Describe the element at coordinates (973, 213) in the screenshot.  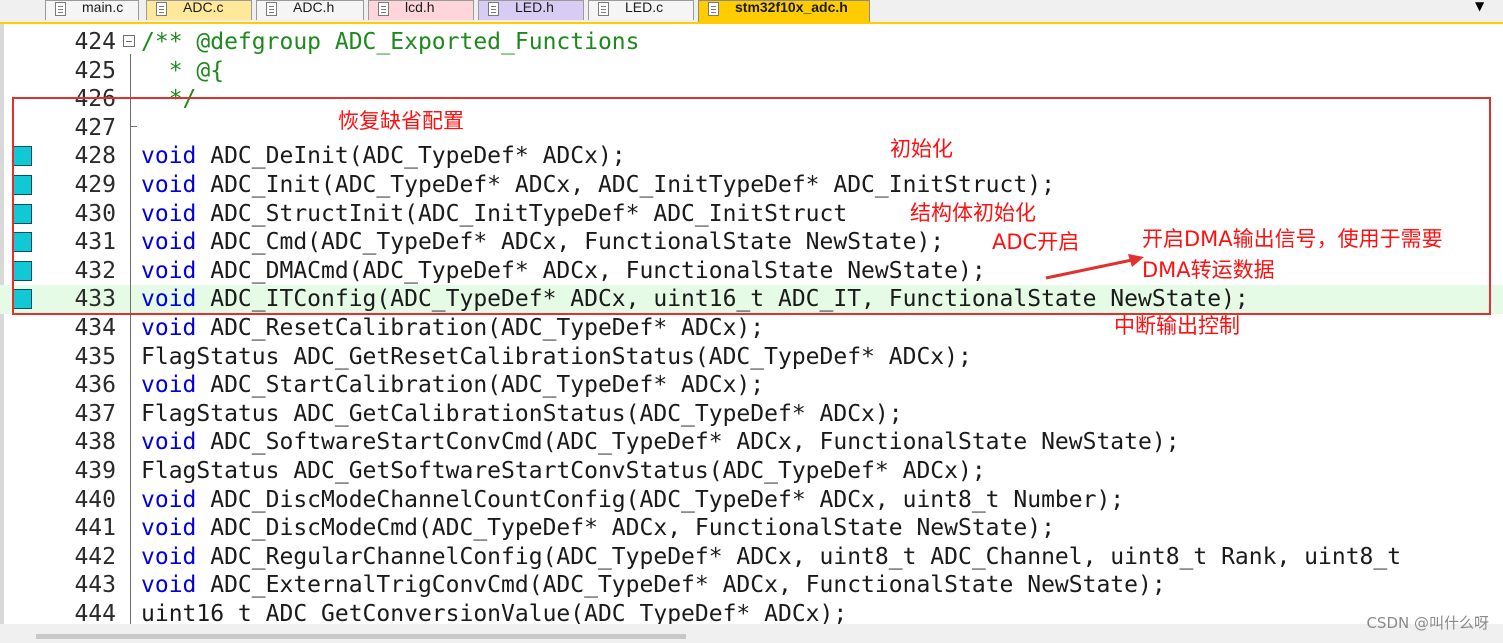
I see `annotation-struct-init: 结构体初始化` at that location.